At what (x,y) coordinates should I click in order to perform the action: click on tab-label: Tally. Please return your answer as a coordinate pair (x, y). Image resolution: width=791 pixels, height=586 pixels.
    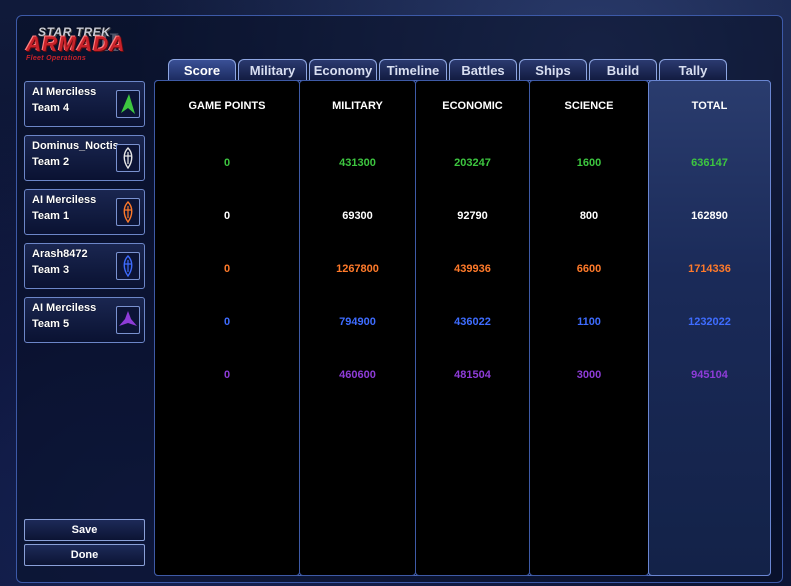
    Looking at the image, I should click on (693, 70).